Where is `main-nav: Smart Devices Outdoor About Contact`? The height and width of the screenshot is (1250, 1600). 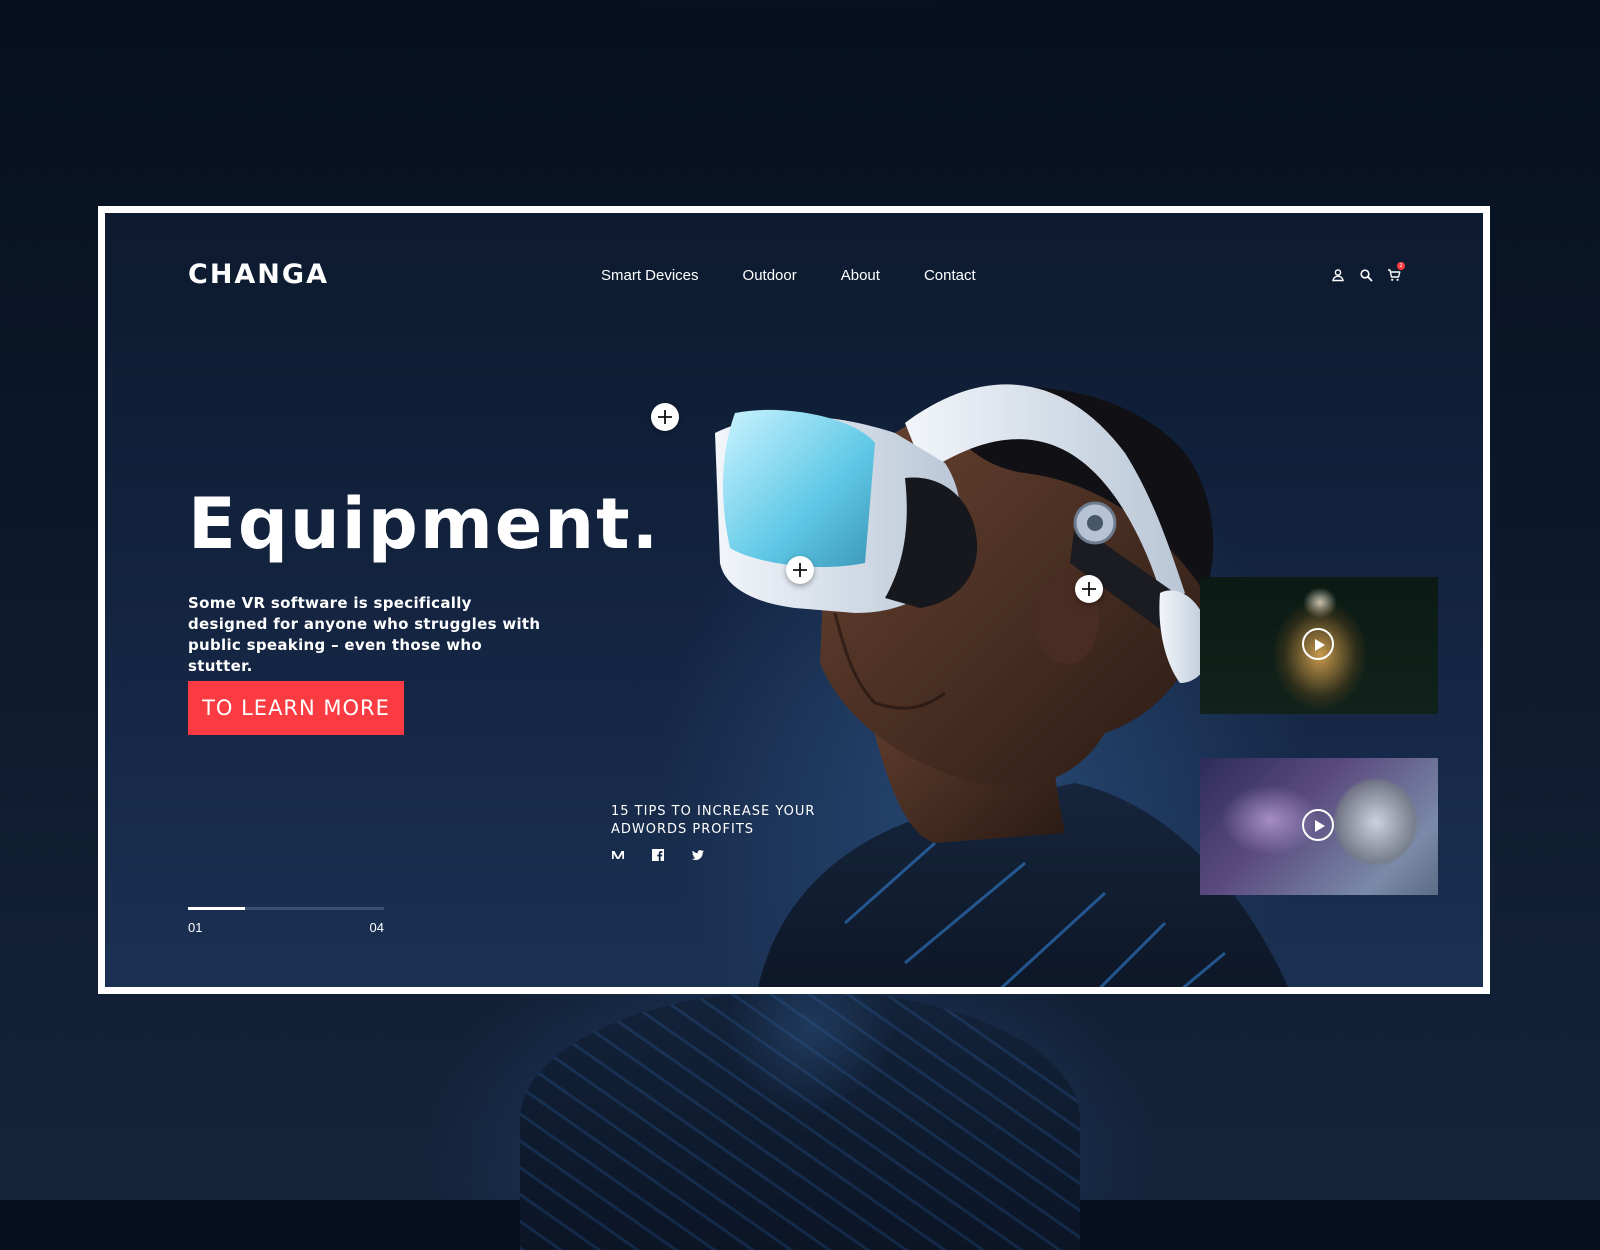 main-nav: Smart Devices Outdoor About Contact is located at coordinates (788, 274).